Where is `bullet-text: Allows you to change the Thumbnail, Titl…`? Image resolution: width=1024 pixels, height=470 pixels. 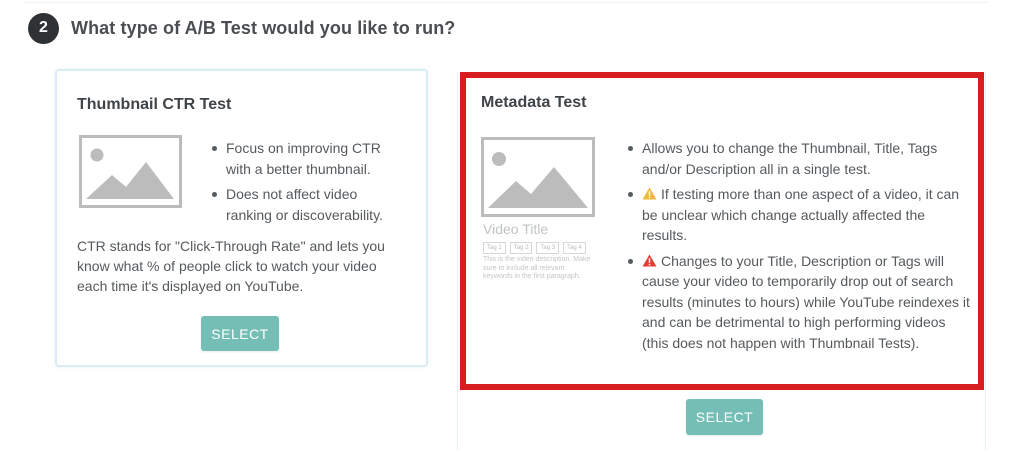 bullet-text: Allows you to change the Thumbnail, Titl… is located at coordinates (790, 158).